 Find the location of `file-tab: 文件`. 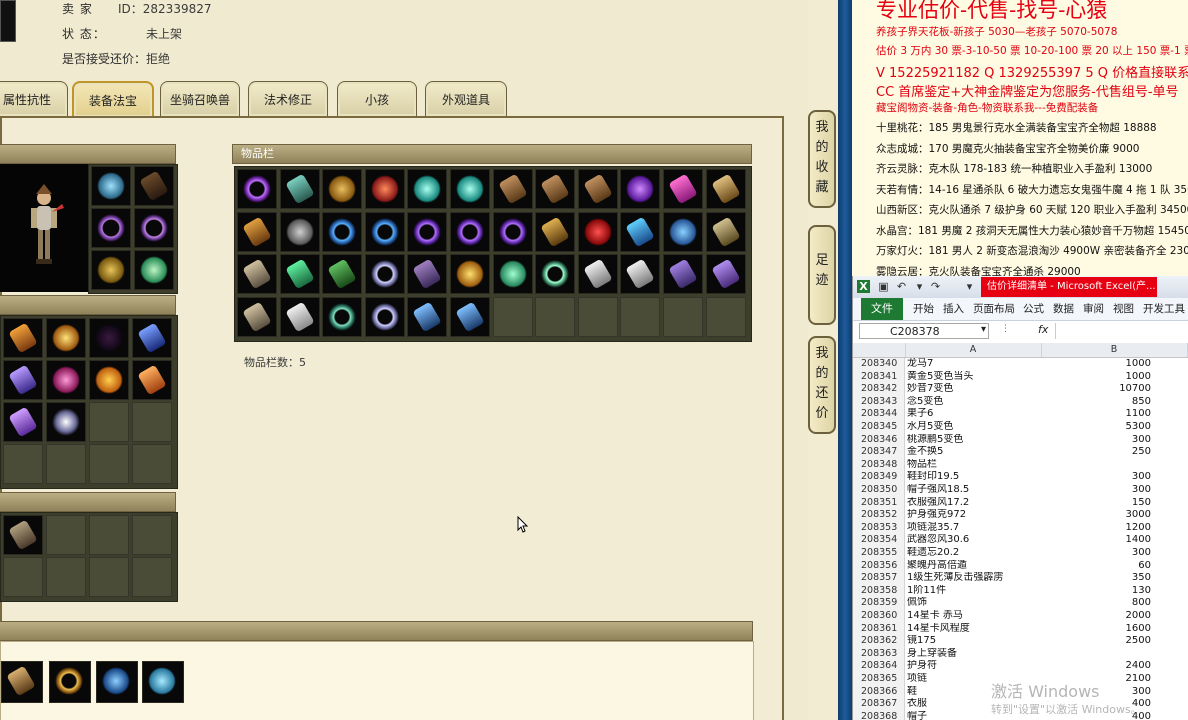

file-tab: 文件 is located at coordinates (882, 309).